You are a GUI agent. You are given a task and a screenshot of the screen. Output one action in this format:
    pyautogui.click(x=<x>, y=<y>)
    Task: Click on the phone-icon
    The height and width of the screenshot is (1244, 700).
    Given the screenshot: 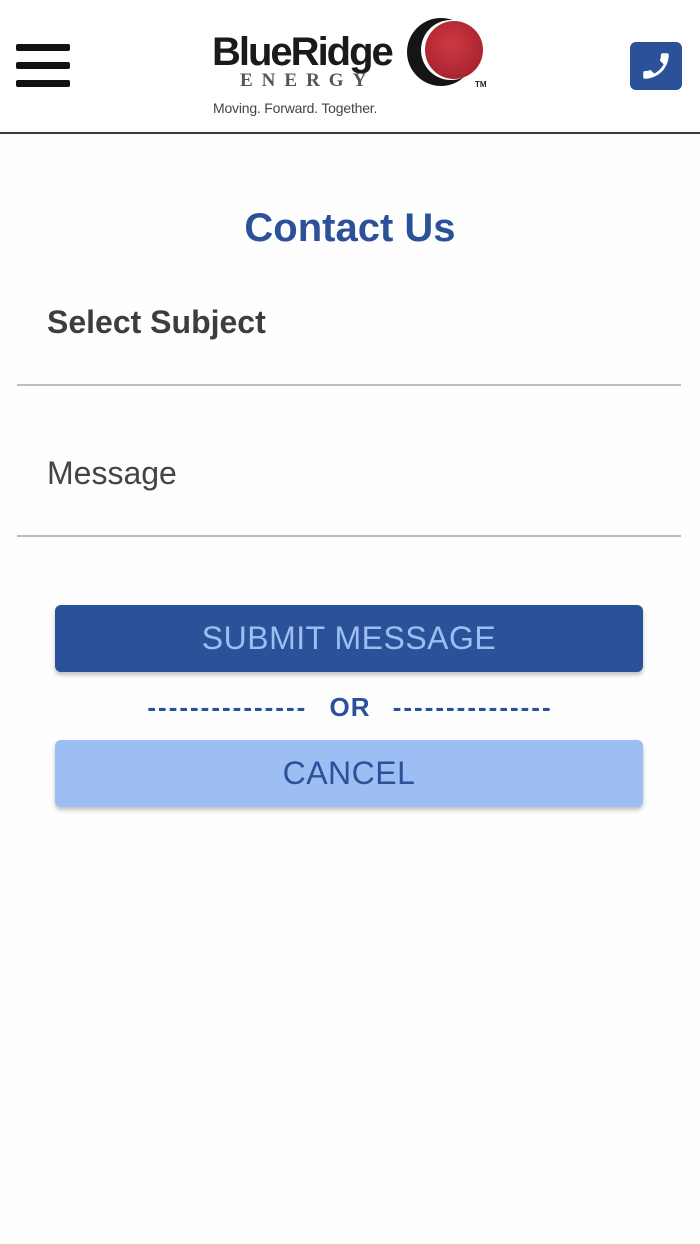 What is the action you would take?
    pyautogui.click(x=656, y=66)
    